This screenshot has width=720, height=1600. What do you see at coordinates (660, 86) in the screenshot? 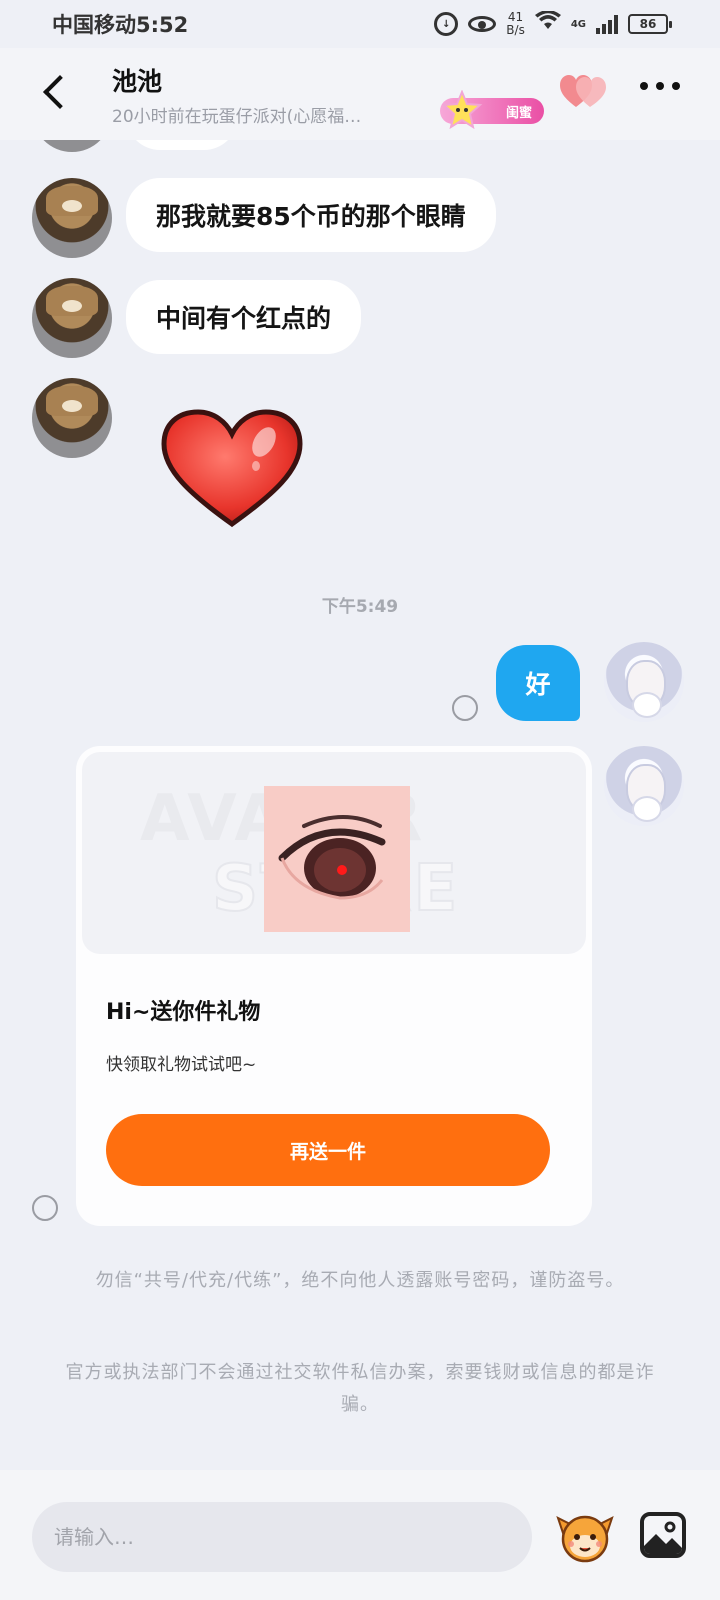
I see `more-icon` at bounding box center [660, 86].